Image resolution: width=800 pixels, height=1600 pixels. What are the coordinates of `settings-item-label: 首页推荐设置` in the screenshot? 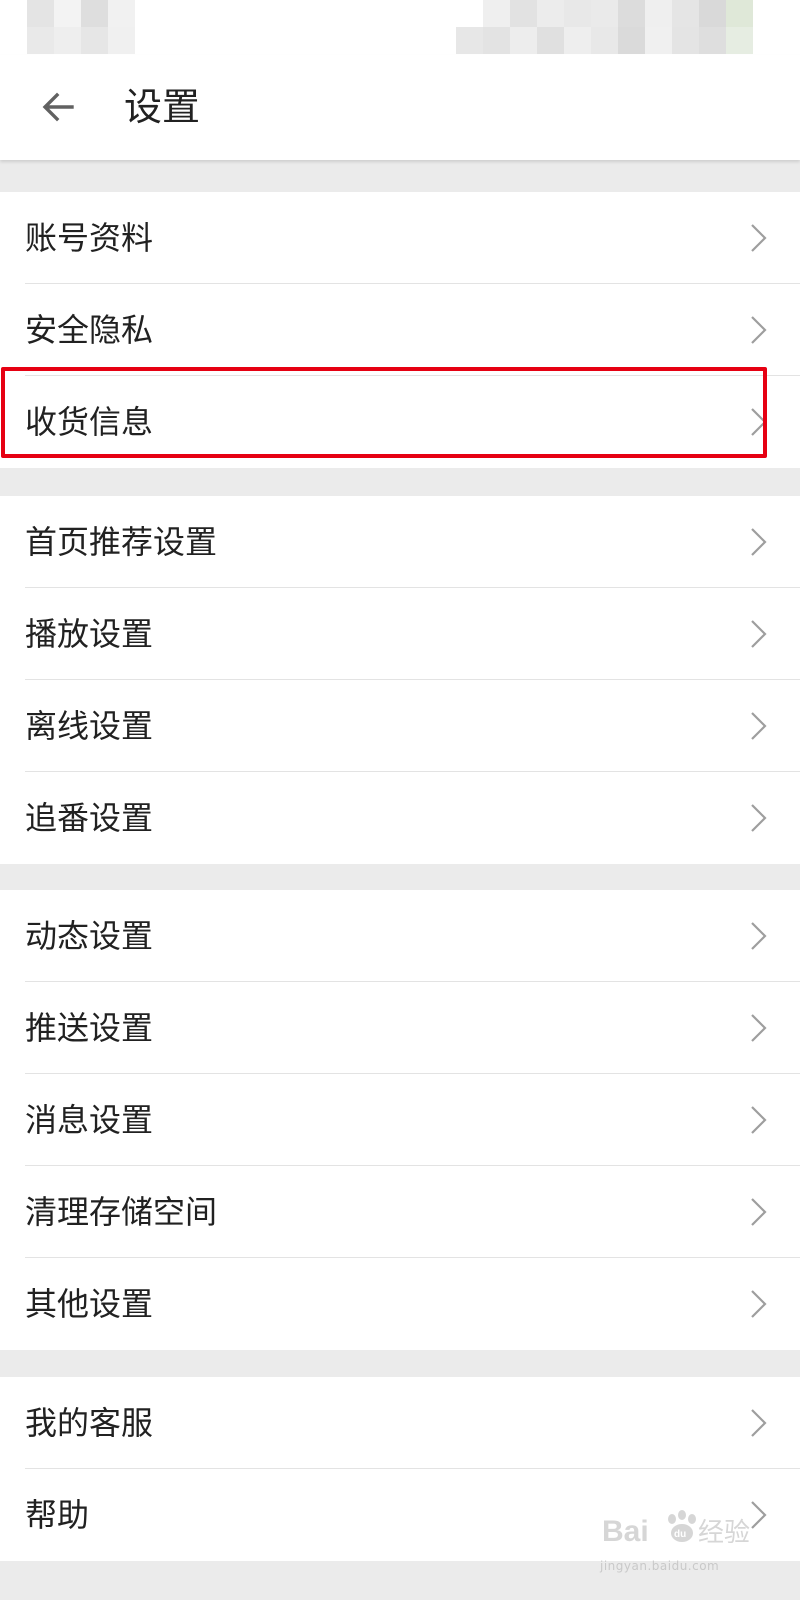 It's located at (121, 542).